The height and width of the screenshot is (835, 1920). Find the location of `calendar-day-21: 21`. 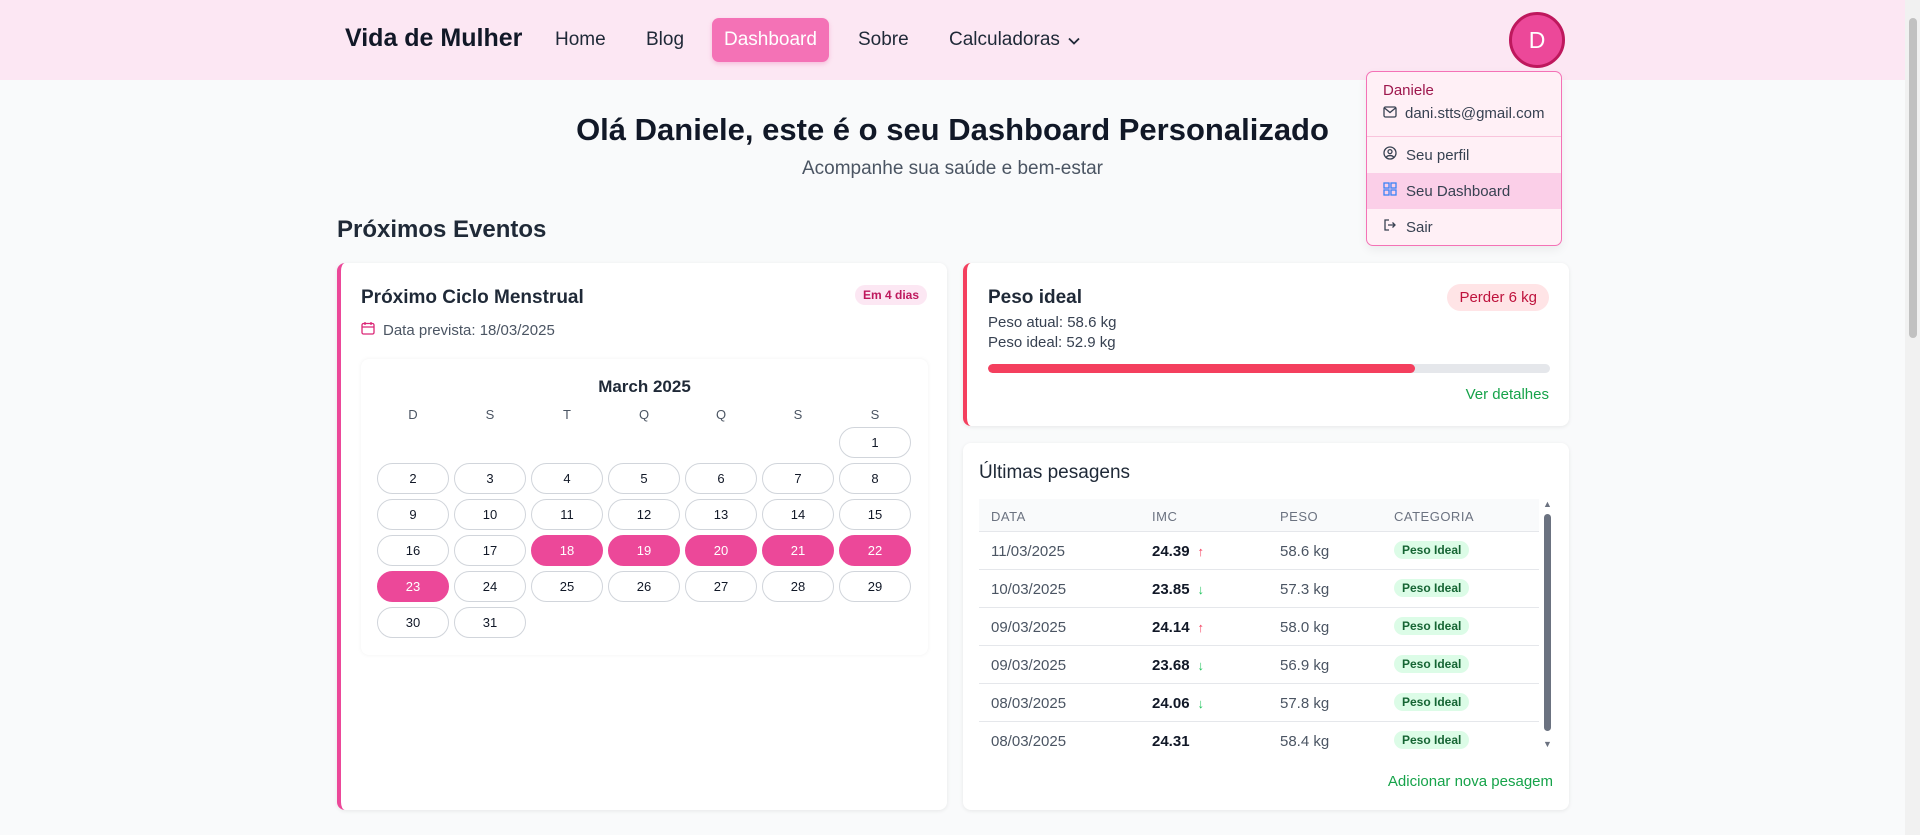

calendar-day-21: 21 is located at coordinates (798, 550).